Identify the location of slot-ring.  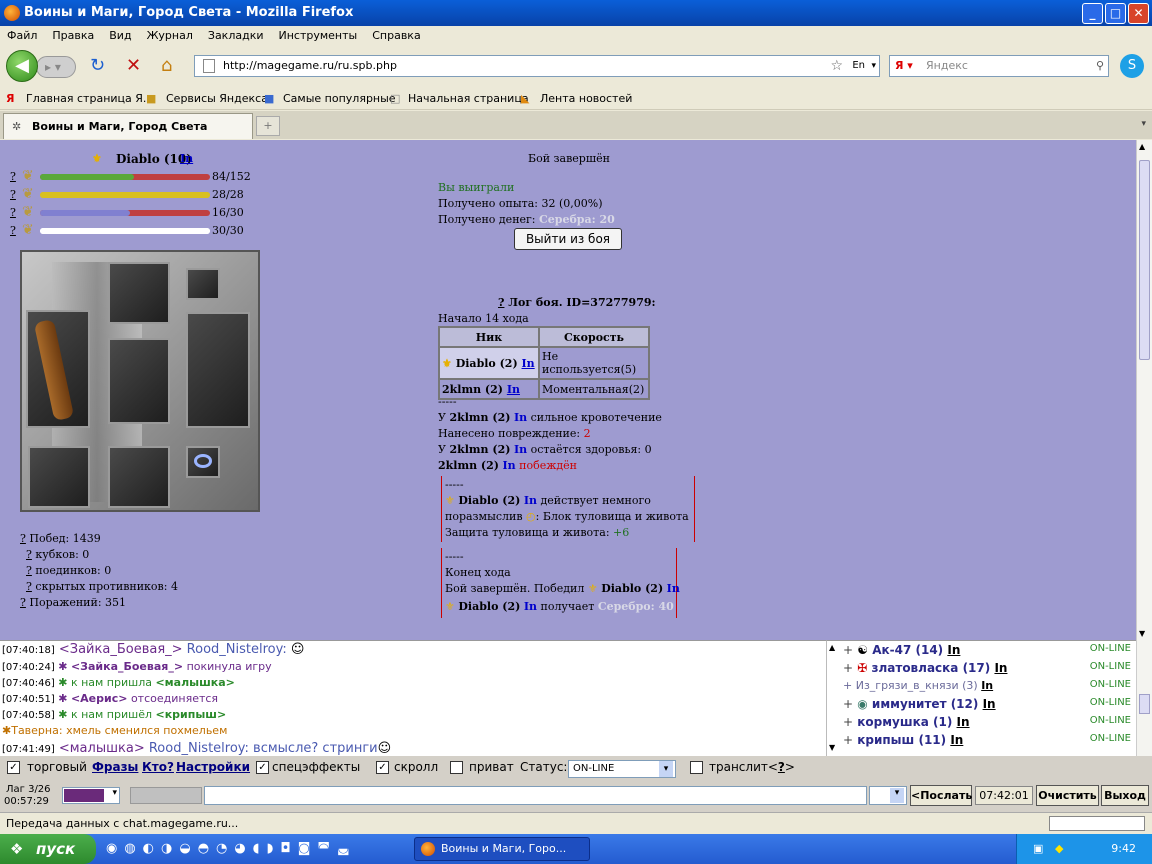
(203, 462).